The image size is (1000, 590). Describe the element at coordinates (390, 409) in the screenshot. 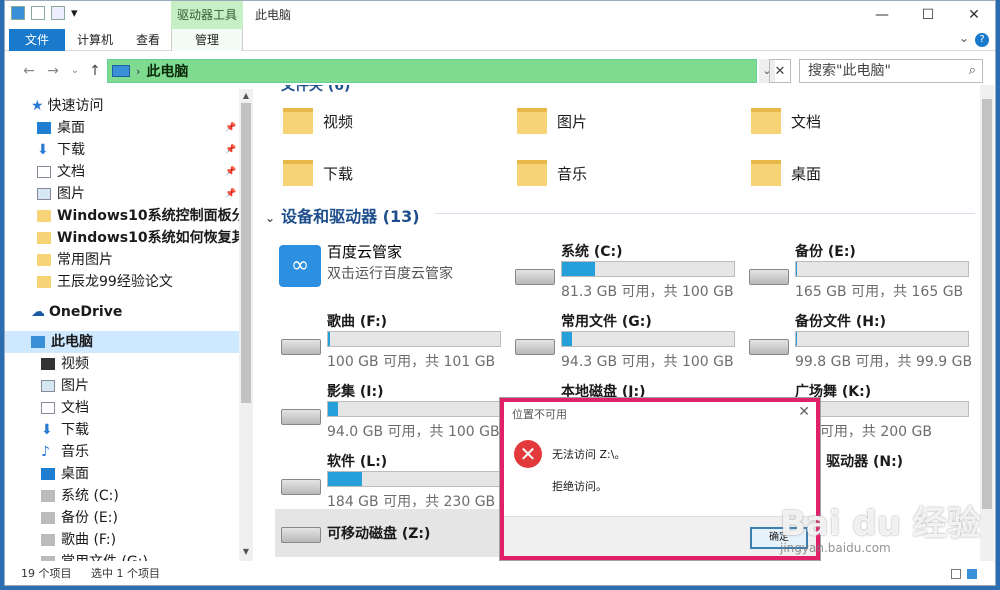

I see `drive-item: 影集 (I:) 94.0 GB 可用，共 100 GB` at that location.